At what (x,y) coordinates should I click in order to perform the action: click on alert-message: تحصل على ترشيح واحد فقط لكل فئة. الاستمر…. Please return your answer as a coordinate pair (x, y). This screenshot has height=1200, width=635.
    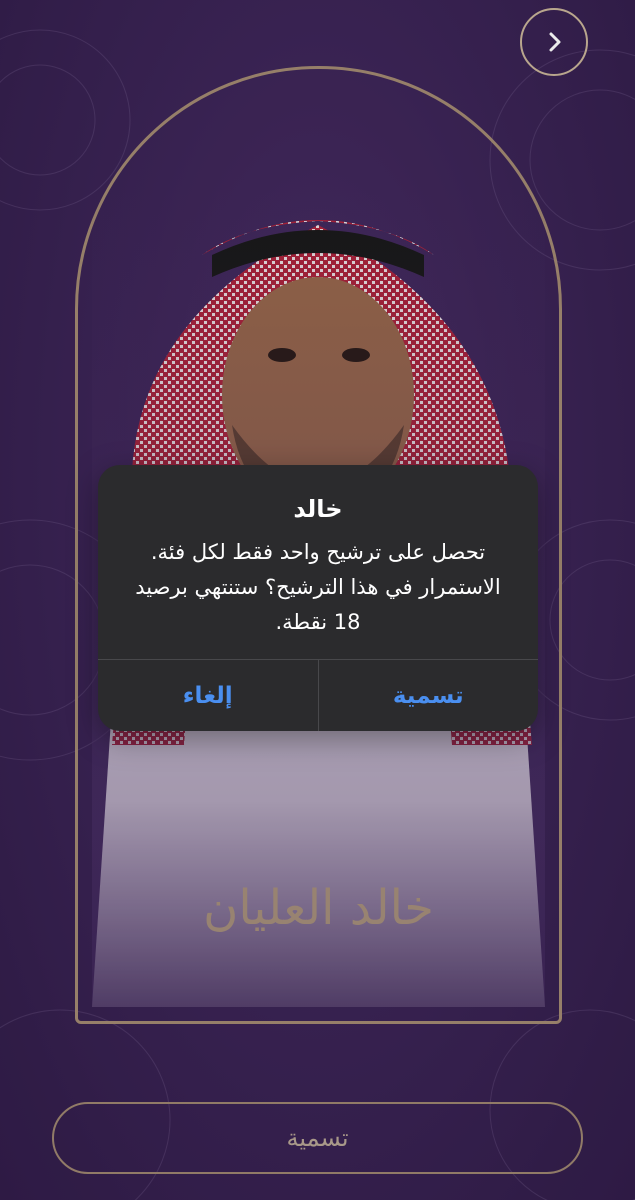
    Looking at the image, I should click on (318, 587).